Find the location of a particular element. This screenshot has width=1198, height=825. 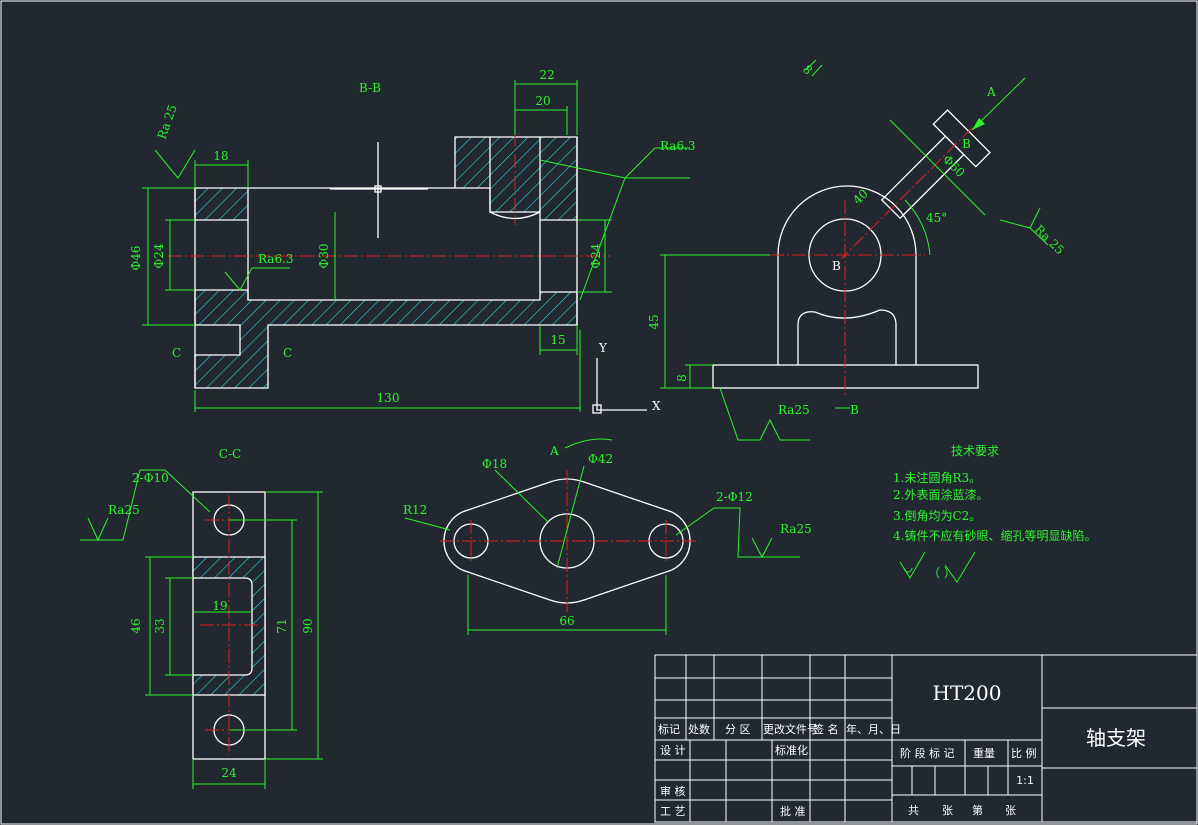

roughness-symbol-left is located at coordinates (175, 164).